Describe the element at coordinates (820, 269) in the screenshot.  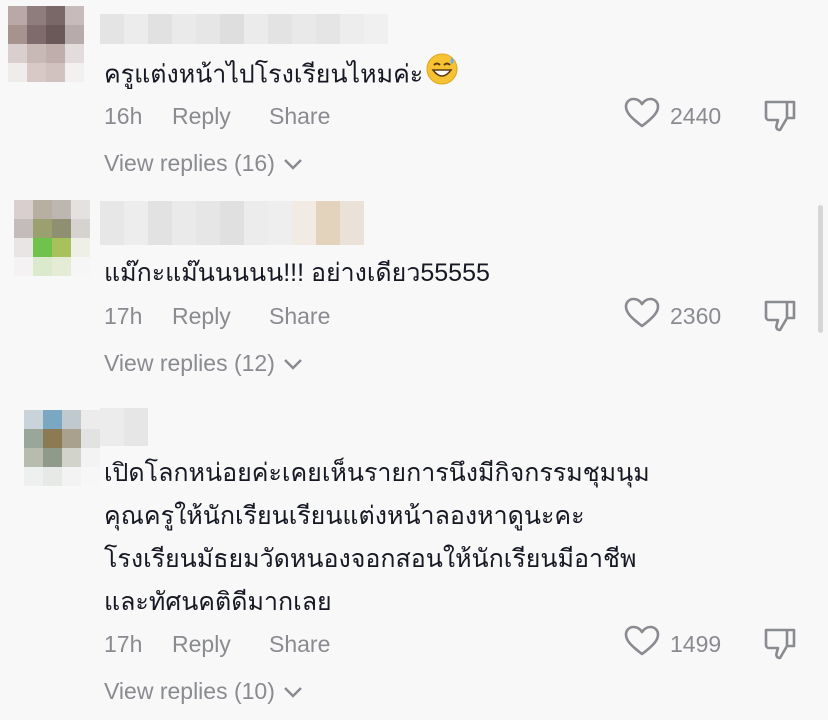
I see `scrollbar` at that location.